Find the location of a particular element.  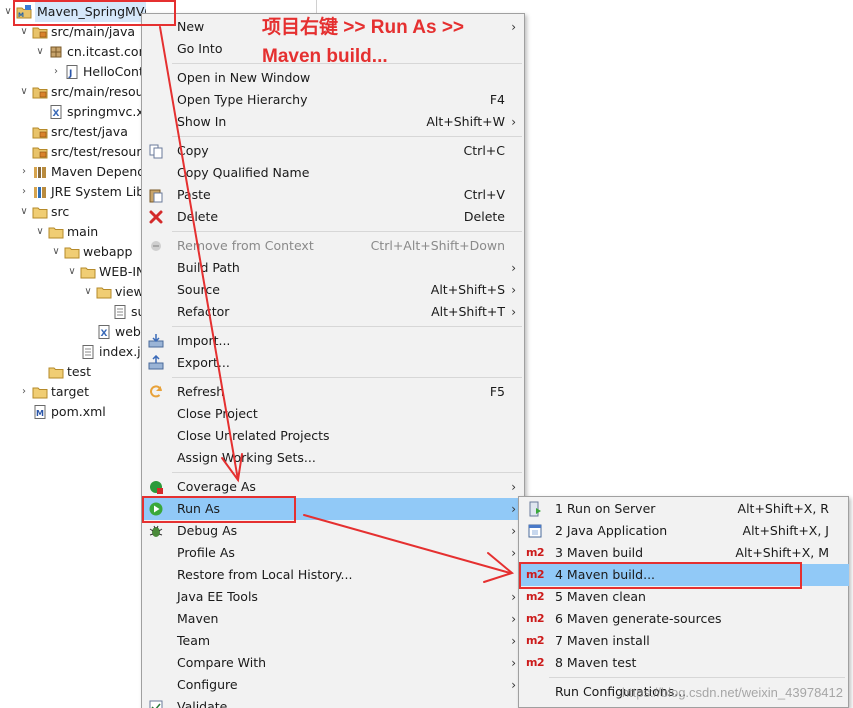

tree-item: › target is located at coordinates (53, 392).